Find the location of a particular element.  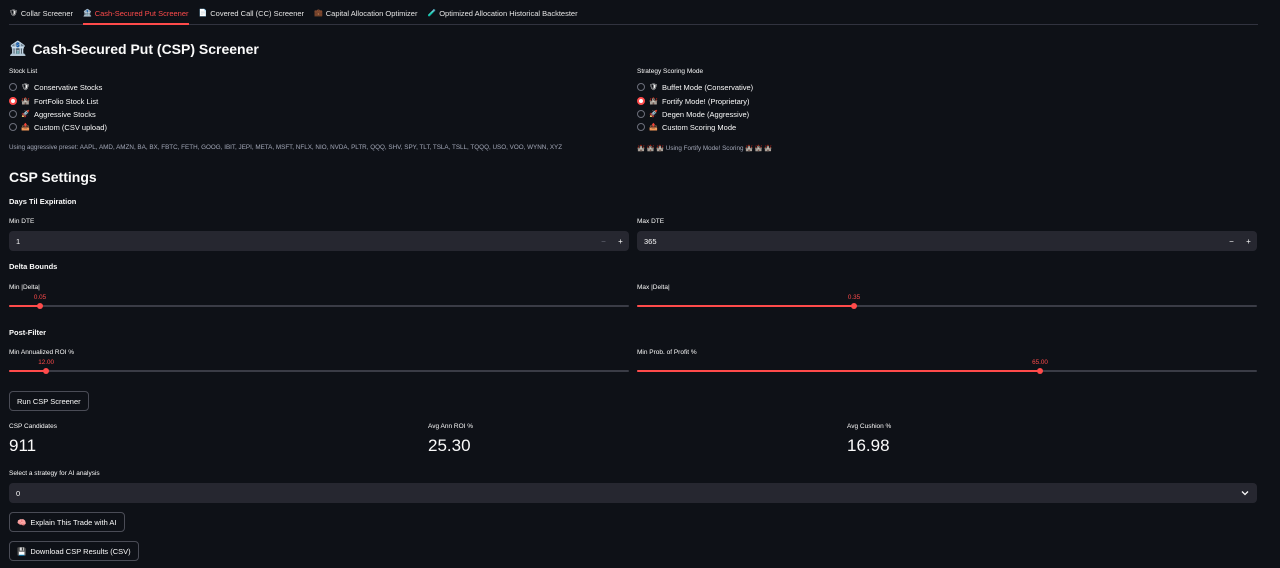

radio-degen-mode: 🚀 Degen Mode (Aggressive) is located at coordinates (693, 114).